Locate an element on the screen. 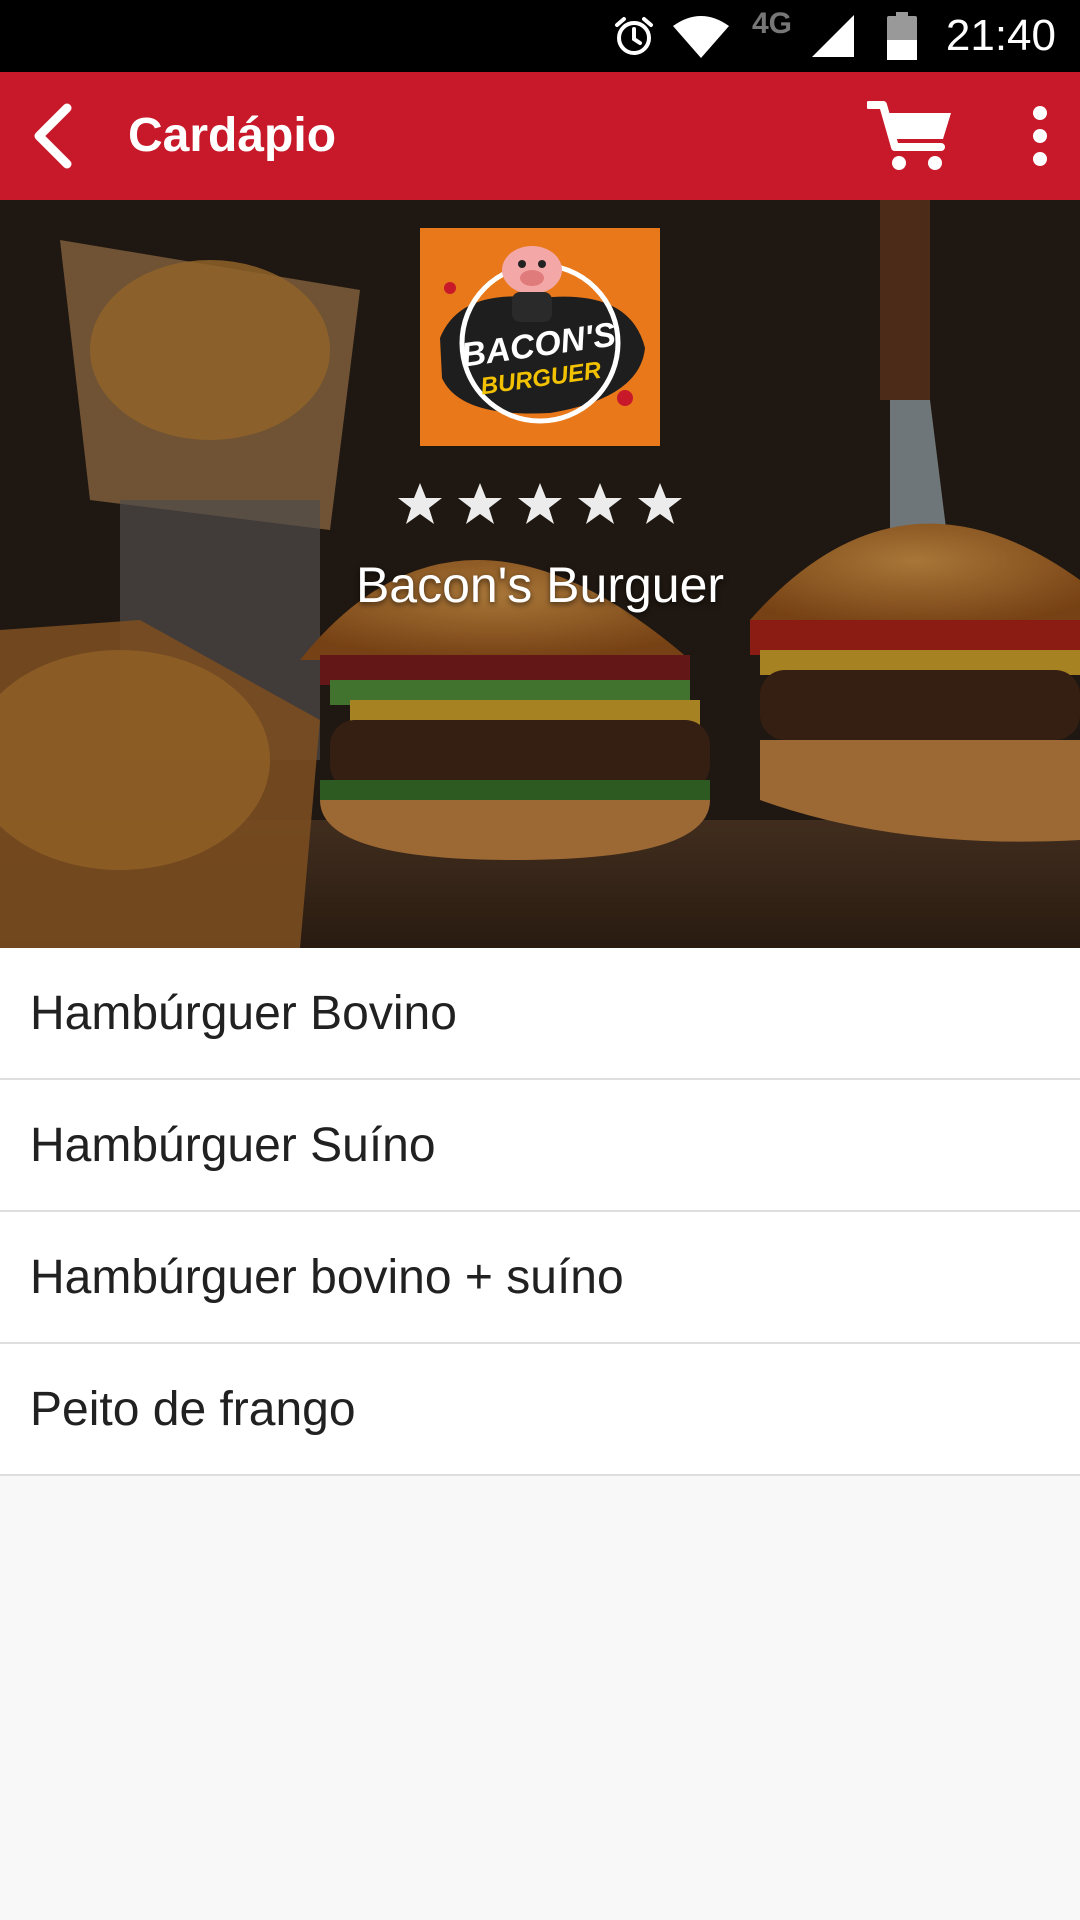 This screenshot has width=1080, height=1920. cart-icon is located at coordinates (909, 135).